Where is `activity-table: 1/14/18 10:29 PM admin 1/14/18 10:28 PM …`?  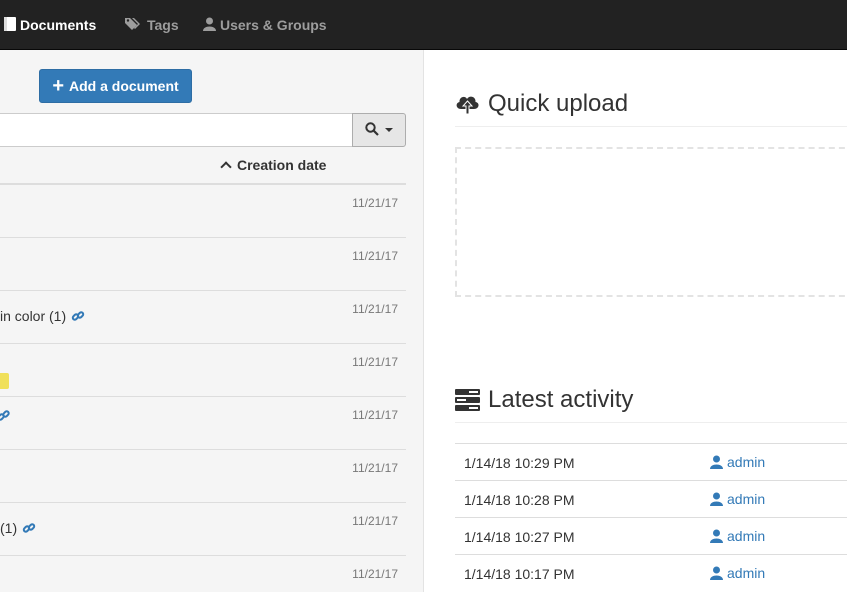
activity-table: 1/14/18 10:29 PM admin 1/14/18 10:28 PM … is located at coordinates (651, 517).